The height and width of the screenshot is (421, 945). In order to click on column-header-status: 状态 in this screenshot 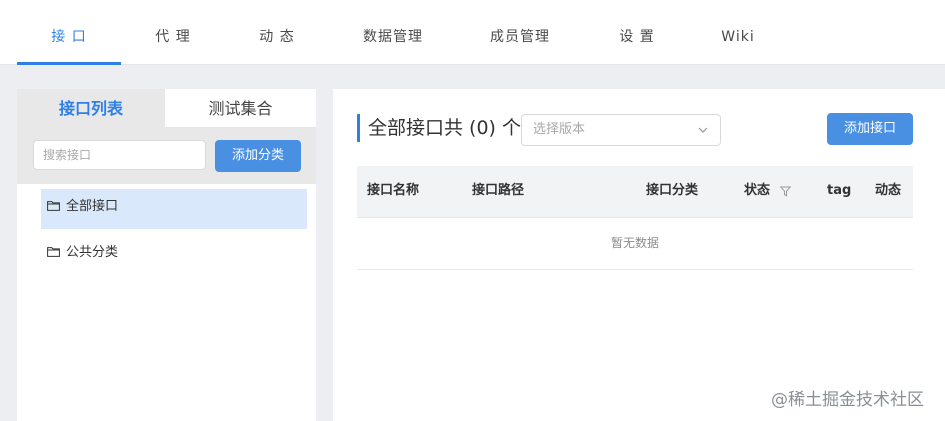, I will do `click(757, 190)`.